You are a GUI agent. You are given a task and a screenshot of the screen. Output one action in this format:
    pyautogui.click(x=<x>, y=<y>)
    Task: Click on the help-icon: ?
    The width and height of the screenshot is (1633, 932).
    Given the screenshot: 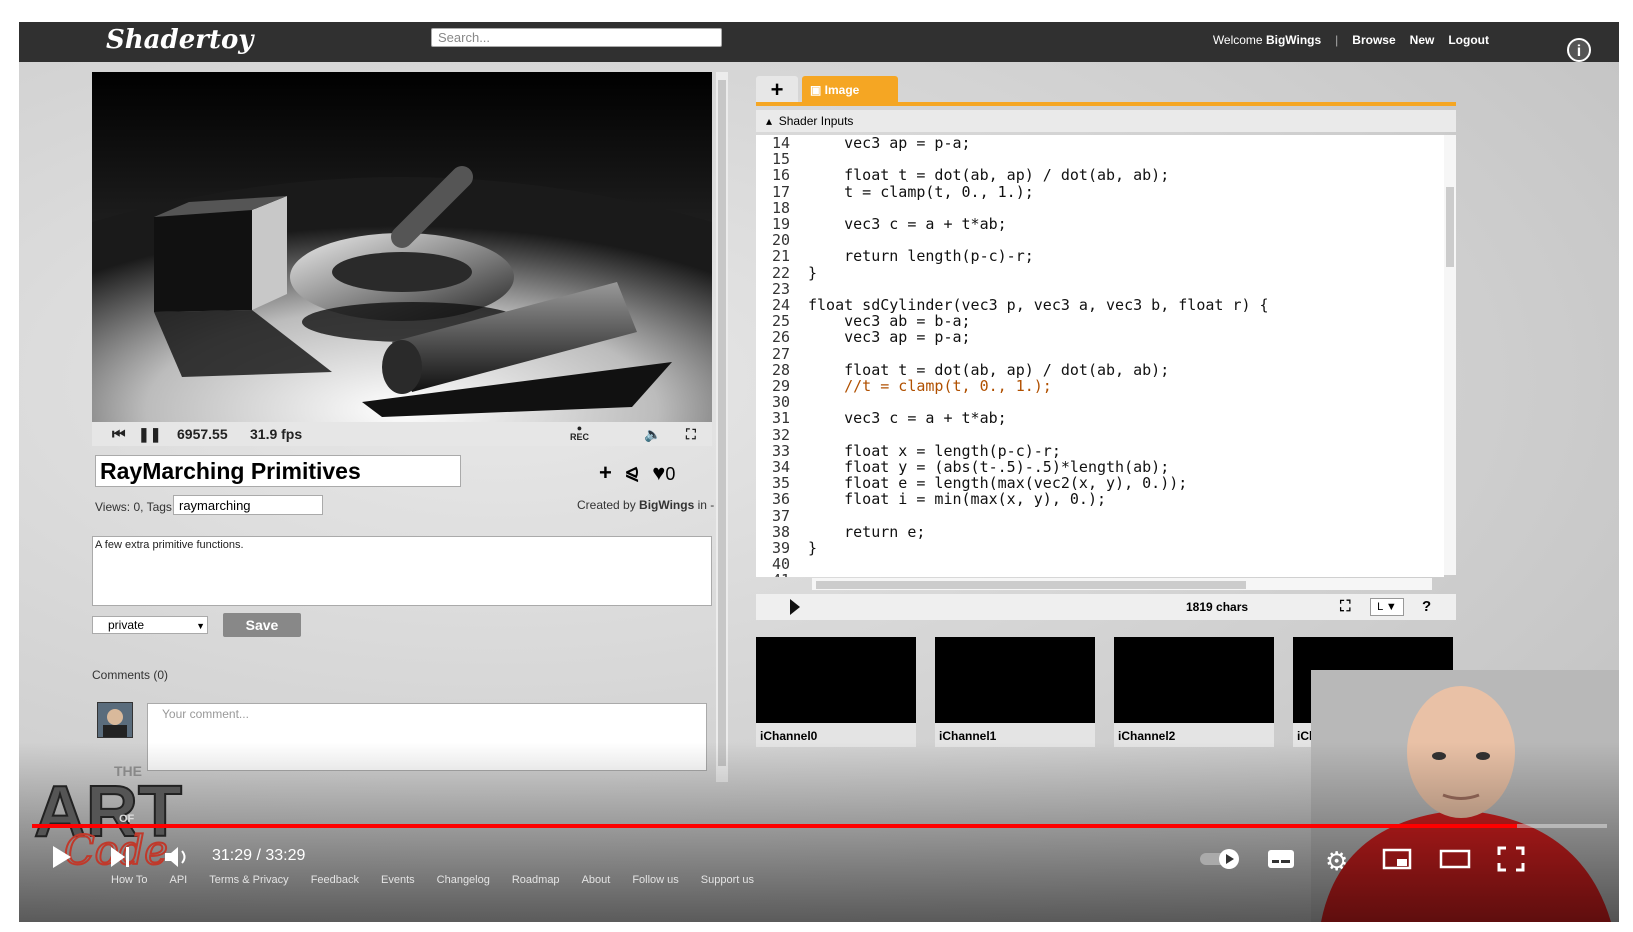 What is the action you would take?
    pyautogui.click(x=1426, y=606)
    